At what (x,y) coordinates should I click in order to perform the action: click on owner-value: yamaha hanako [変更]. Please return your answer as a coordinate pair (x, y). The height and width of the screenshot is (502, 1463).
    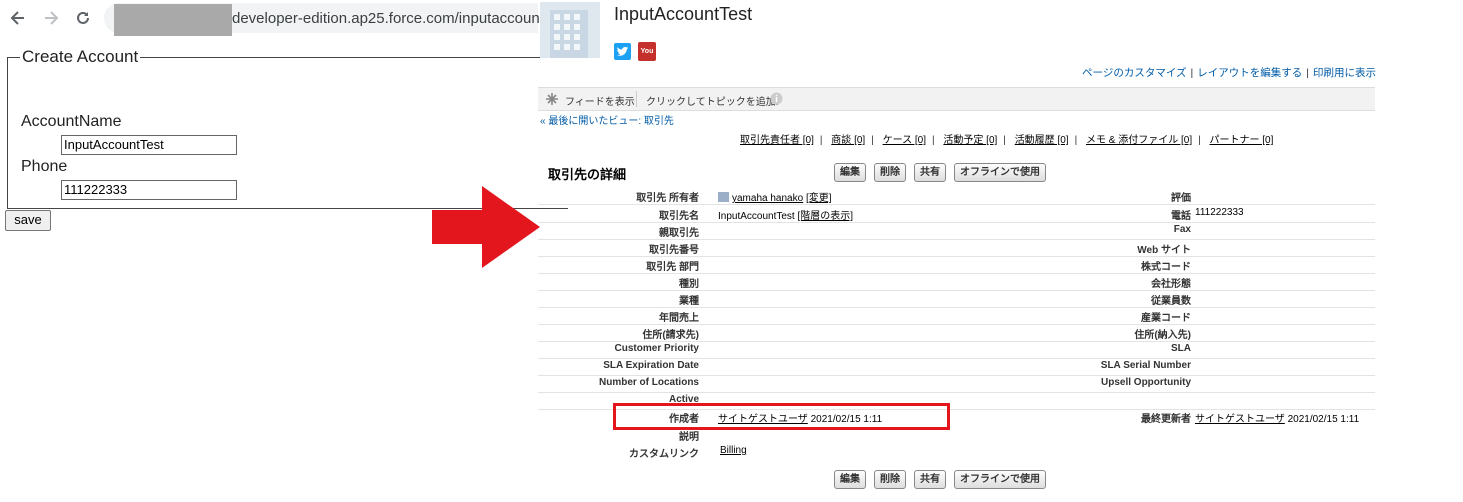
    Looking at the image, I should click on (775, 196).